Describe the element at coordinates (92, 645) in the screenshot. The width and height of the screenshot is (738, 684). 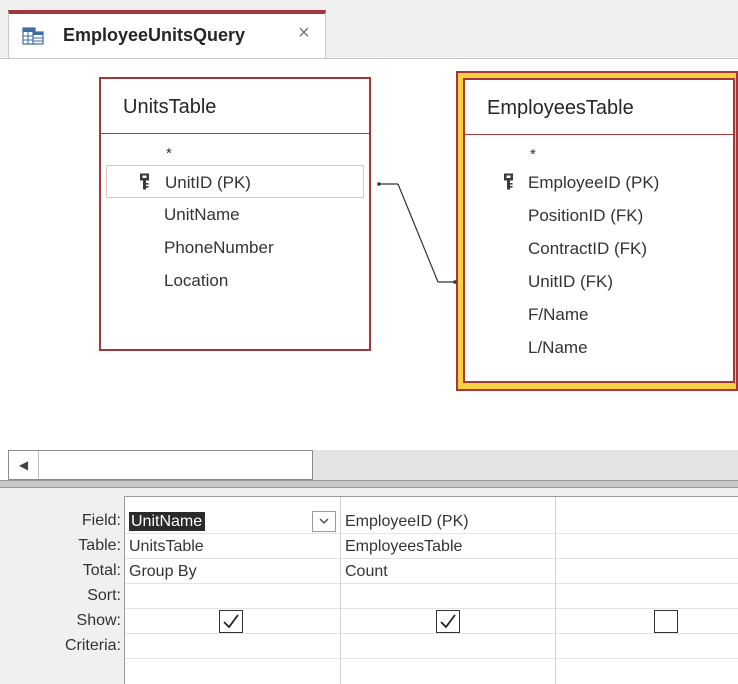
I see `row-label-criteria: Criteria:` at that location.